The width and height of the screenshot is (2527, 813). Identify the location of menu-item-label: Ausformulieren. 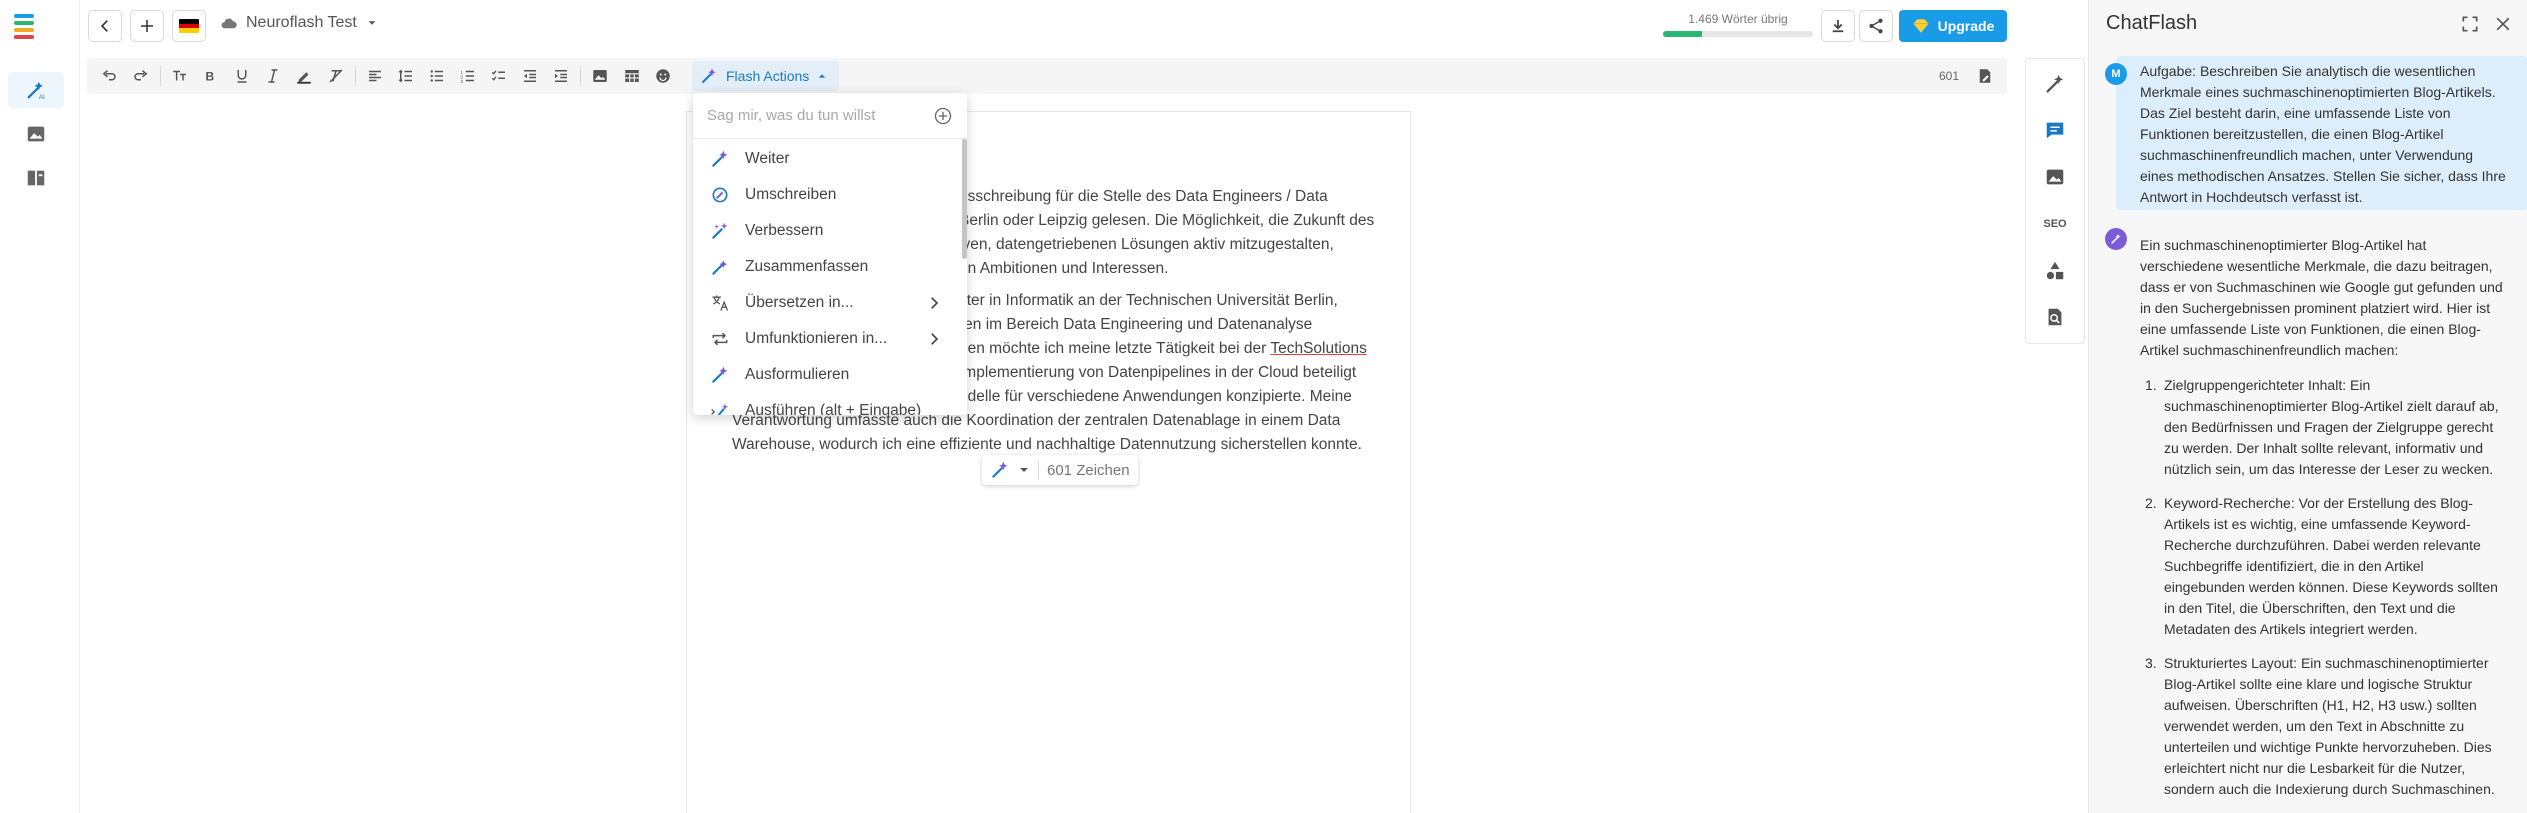
(797, 374).